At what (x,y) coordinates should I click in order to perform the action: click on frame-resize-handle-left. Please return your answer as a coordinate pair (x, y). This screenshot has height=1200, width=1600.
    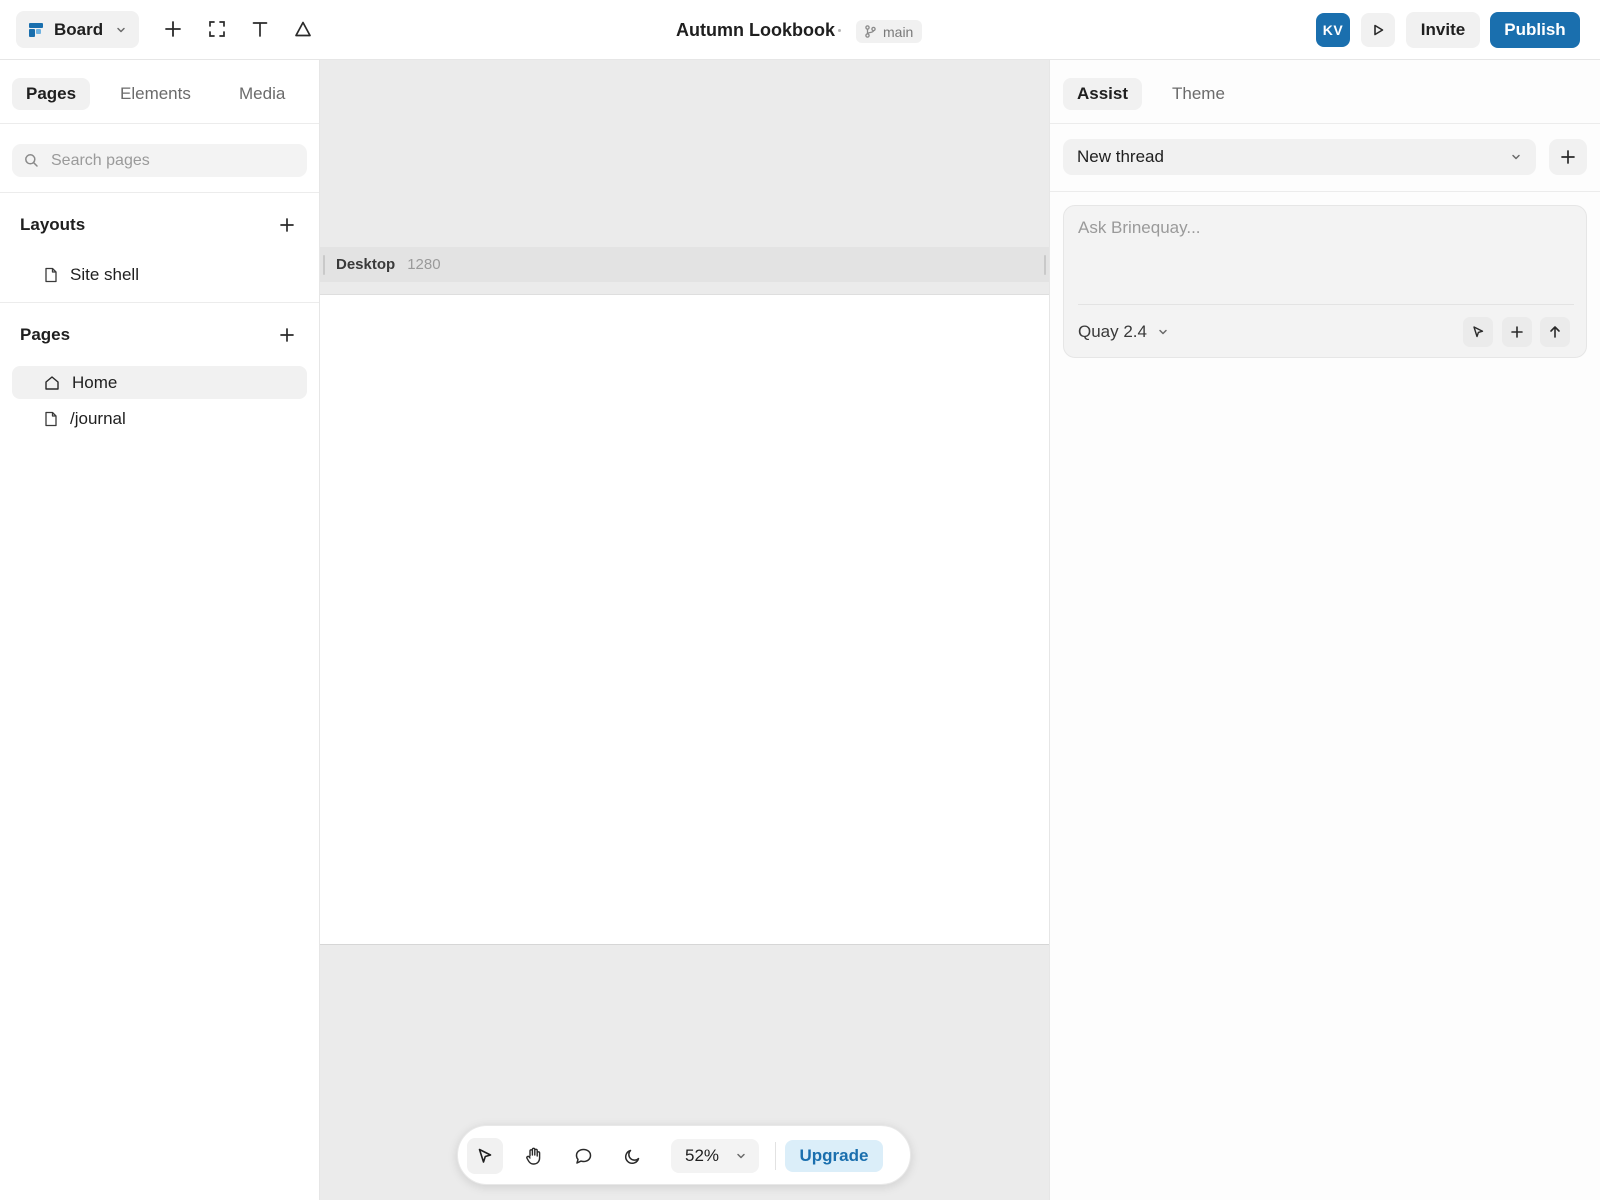
    Looking at the image, I should click on (324, 265).